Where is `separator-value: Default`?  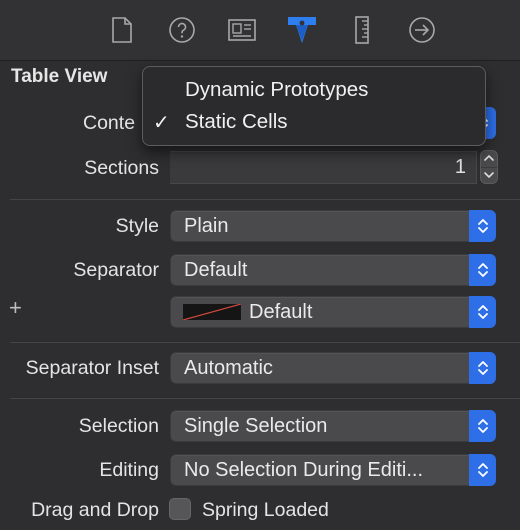 separator-value: Default is located at coordinates (216, 270).